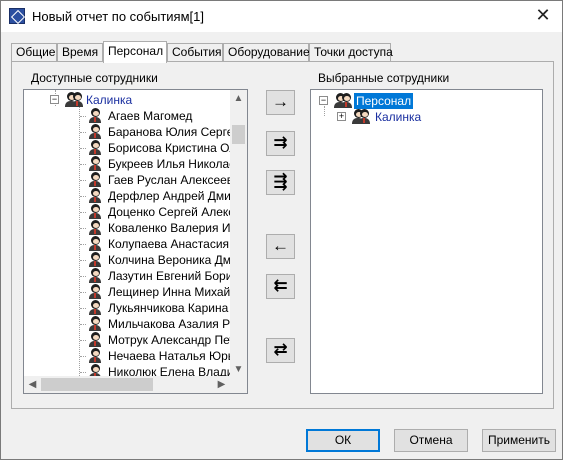  I want to click on selected-employees-label: Выбранные сотрудники, so click(384, 78).